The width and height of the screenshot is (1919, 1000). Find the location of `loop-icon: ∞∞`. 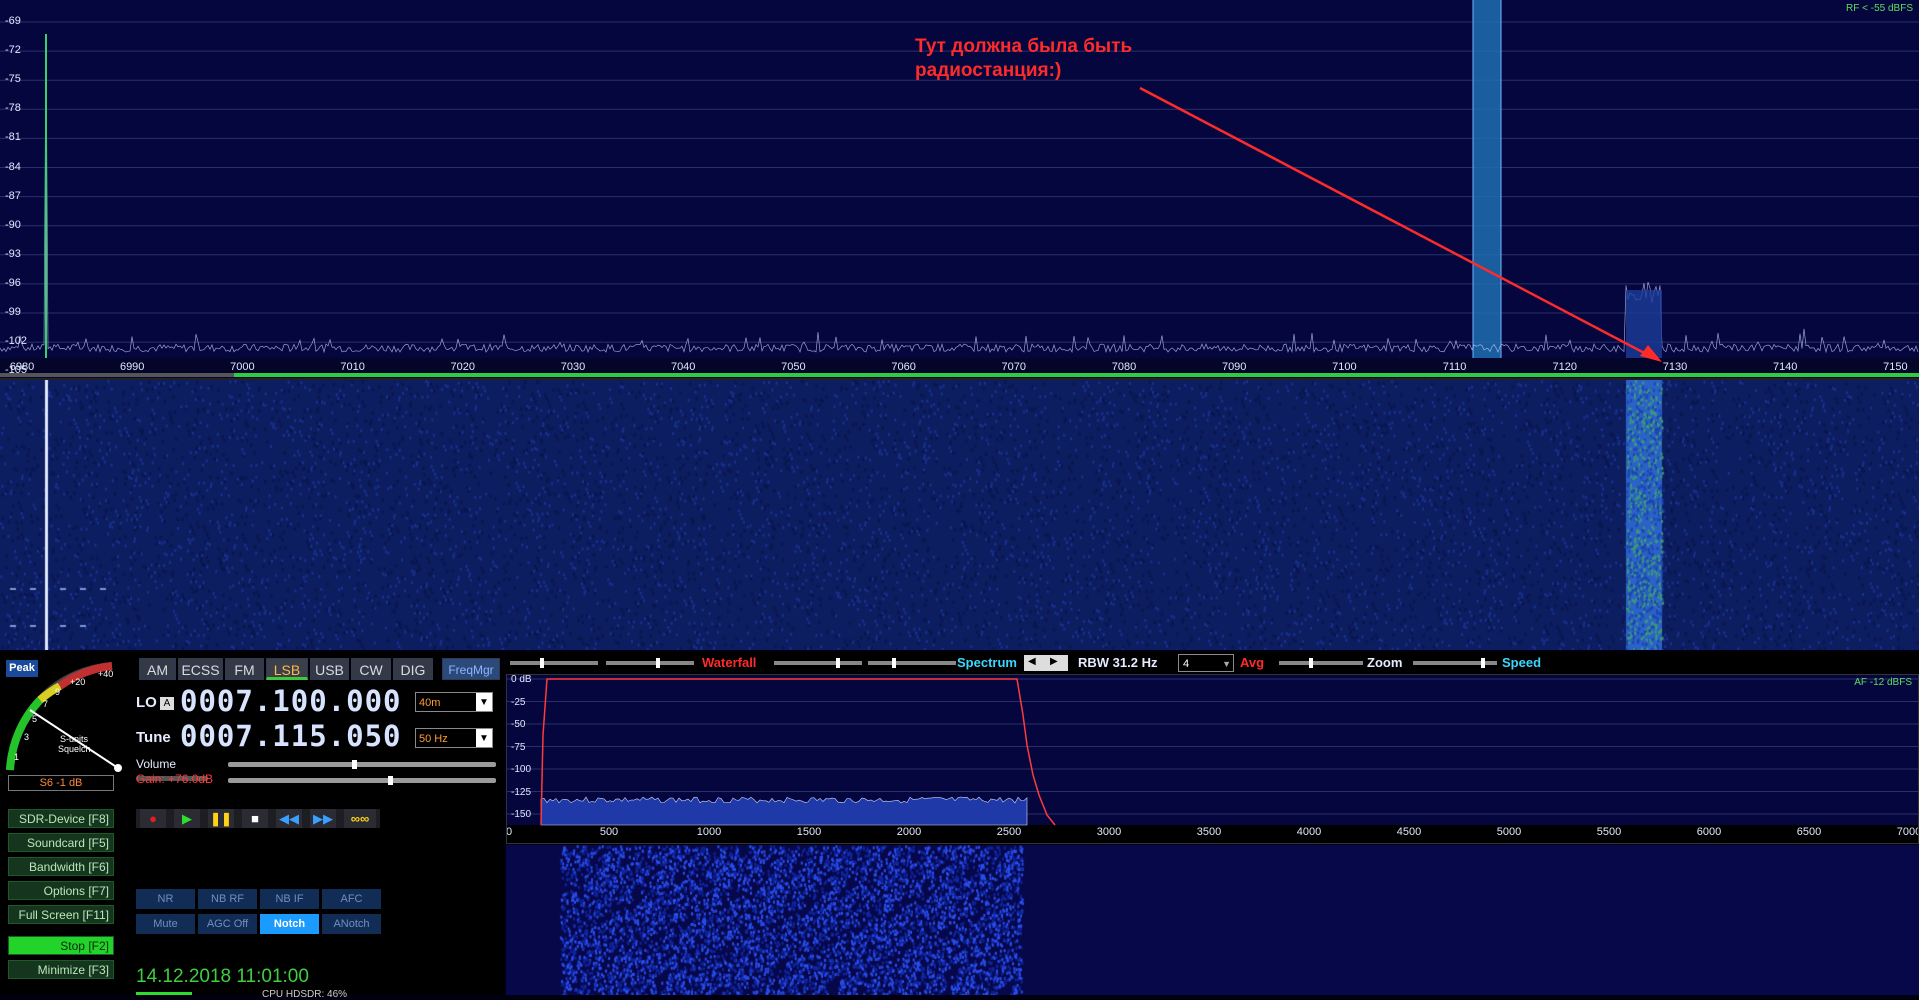

loop-icon: ∞∞ is located at coordinates (360, 818).